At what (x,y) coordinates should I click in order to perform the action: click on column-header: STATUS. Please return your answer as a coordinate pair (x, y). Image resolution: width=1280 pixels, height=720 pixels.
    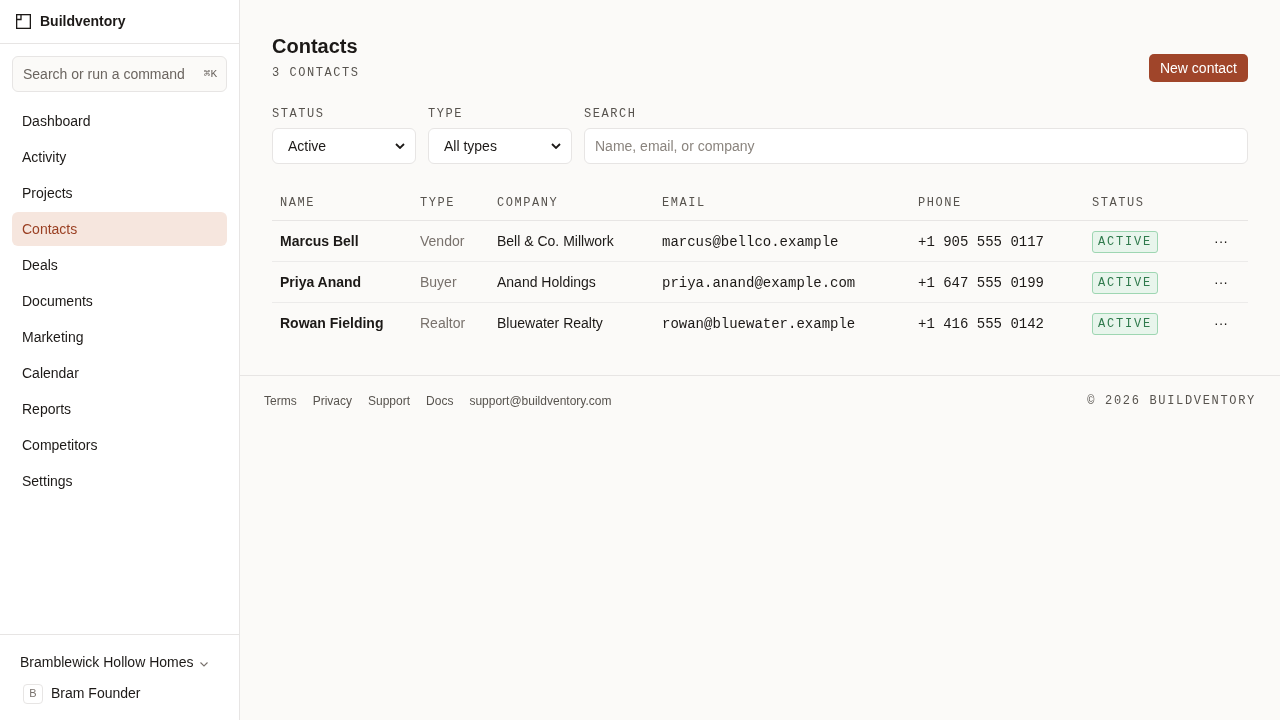
    Looking at the image, I should click on (1118, 202).